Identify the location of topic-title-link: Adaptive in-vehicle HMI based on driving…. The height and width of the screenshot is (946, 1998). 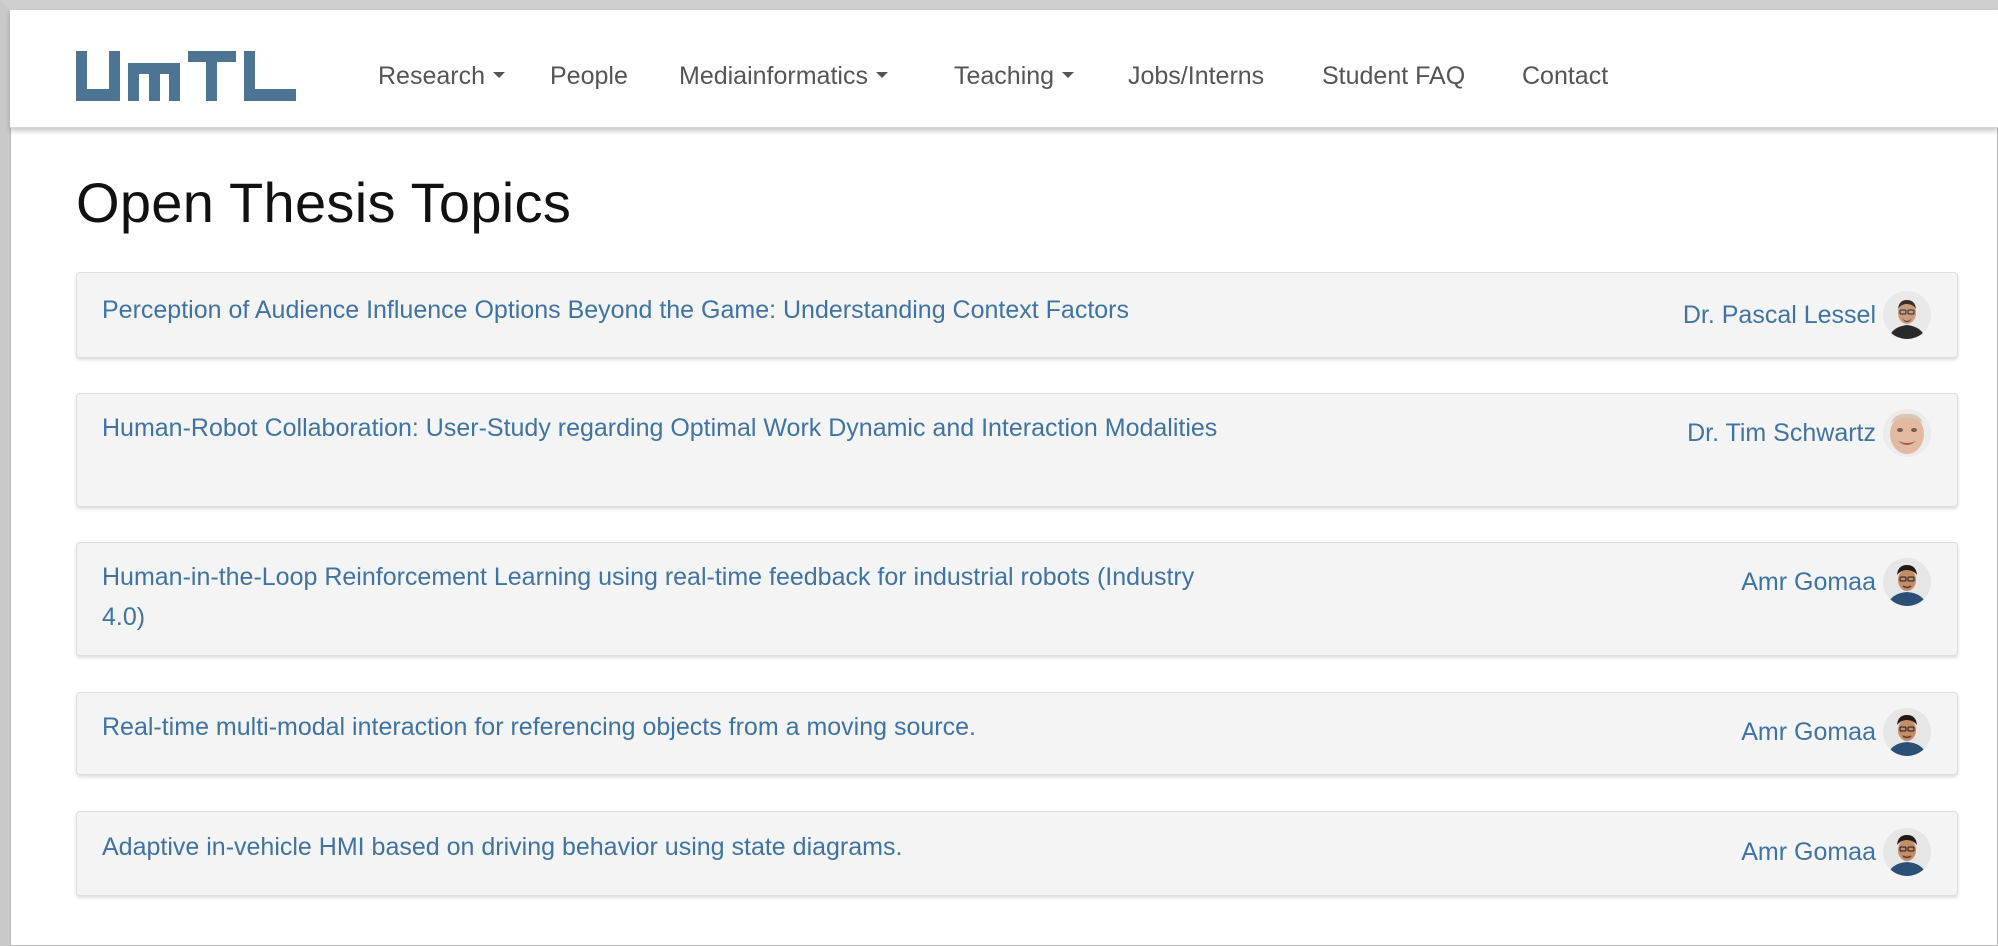
(662, 847).